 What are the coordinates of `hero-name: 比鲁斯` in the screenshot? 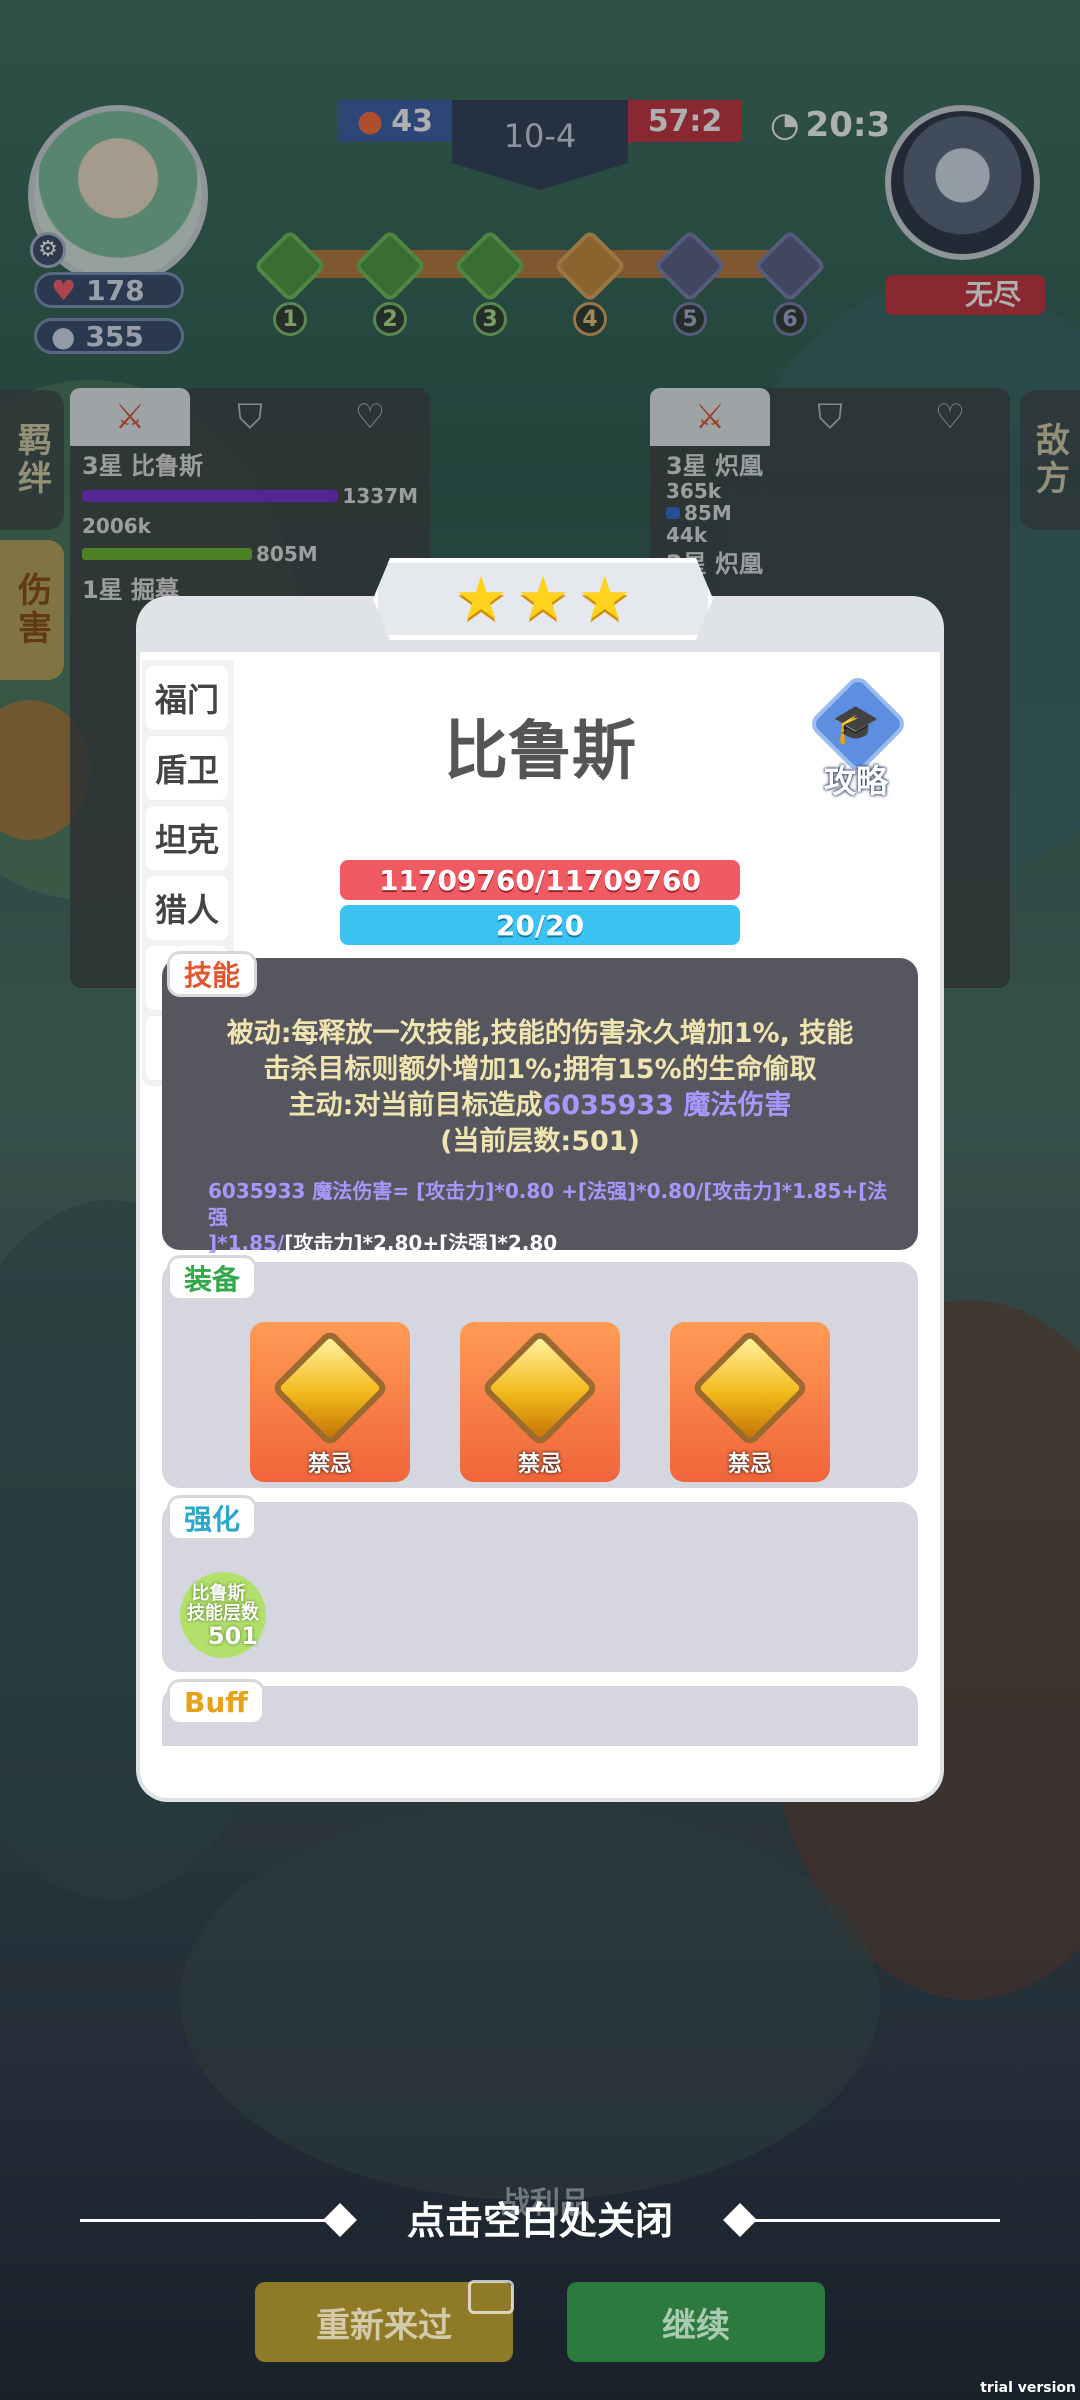 It's located at (540, 752).